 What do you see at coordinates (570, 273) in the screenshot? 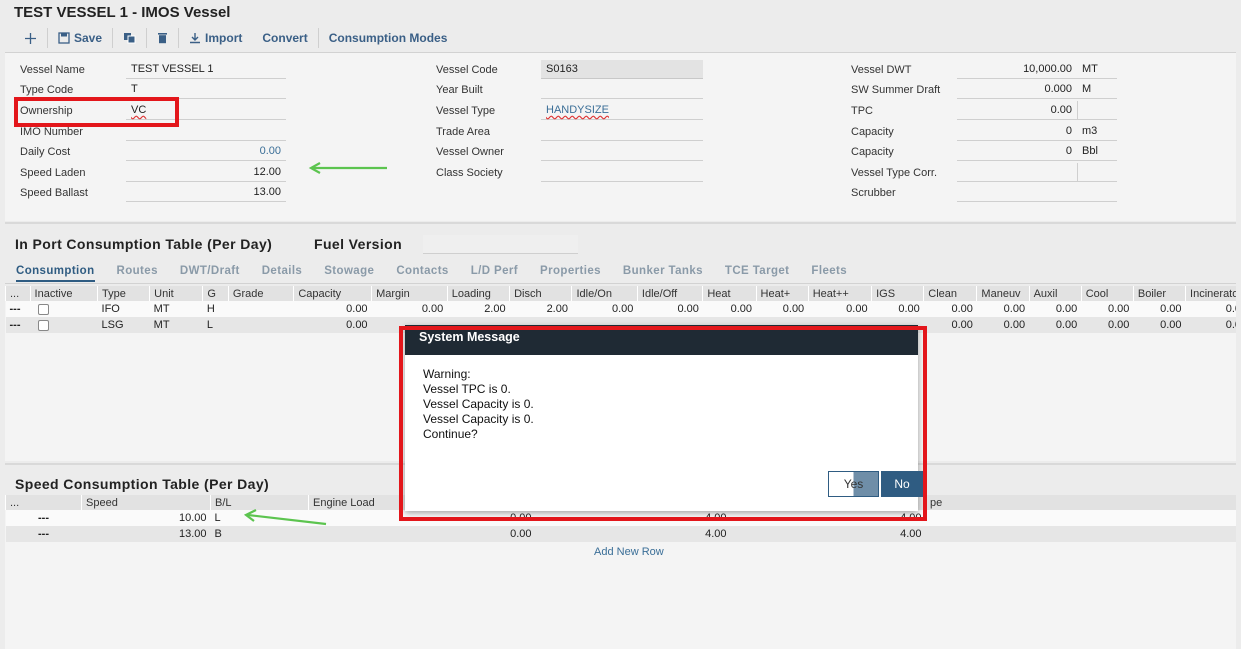
I see `tab-properties: Properties` at bounding box center [570, 273].